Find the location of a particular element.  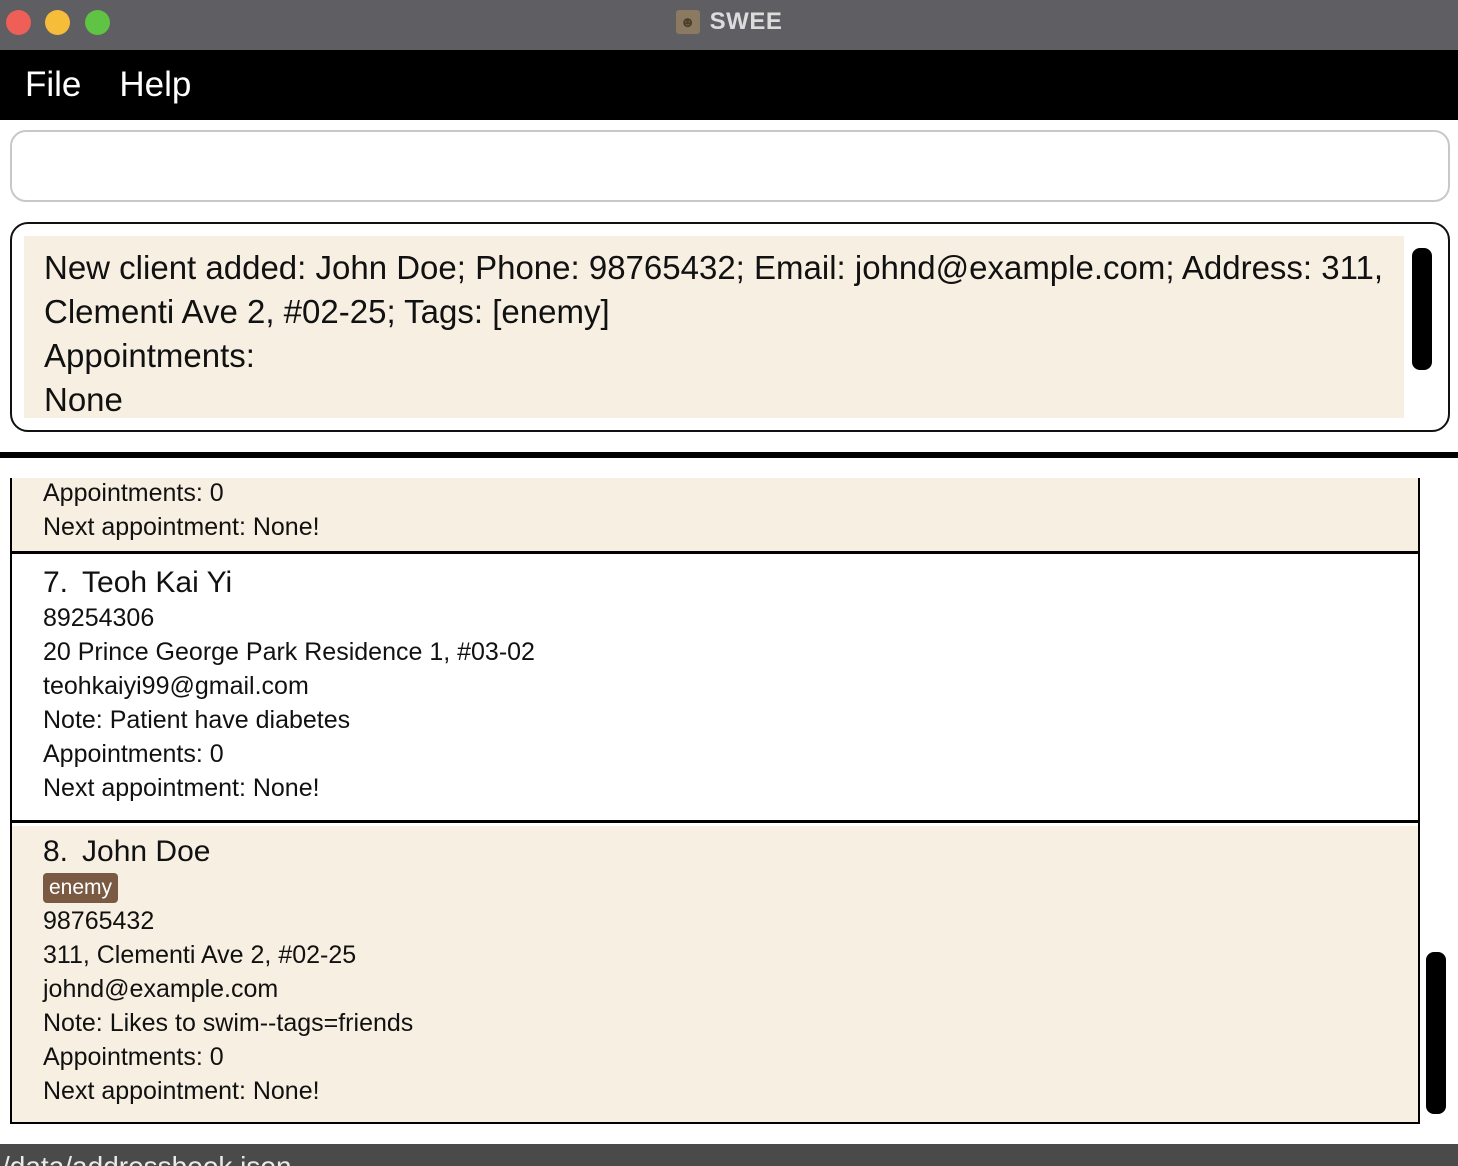

person-email: johnd@example.com is located at coordinates (161, 989).